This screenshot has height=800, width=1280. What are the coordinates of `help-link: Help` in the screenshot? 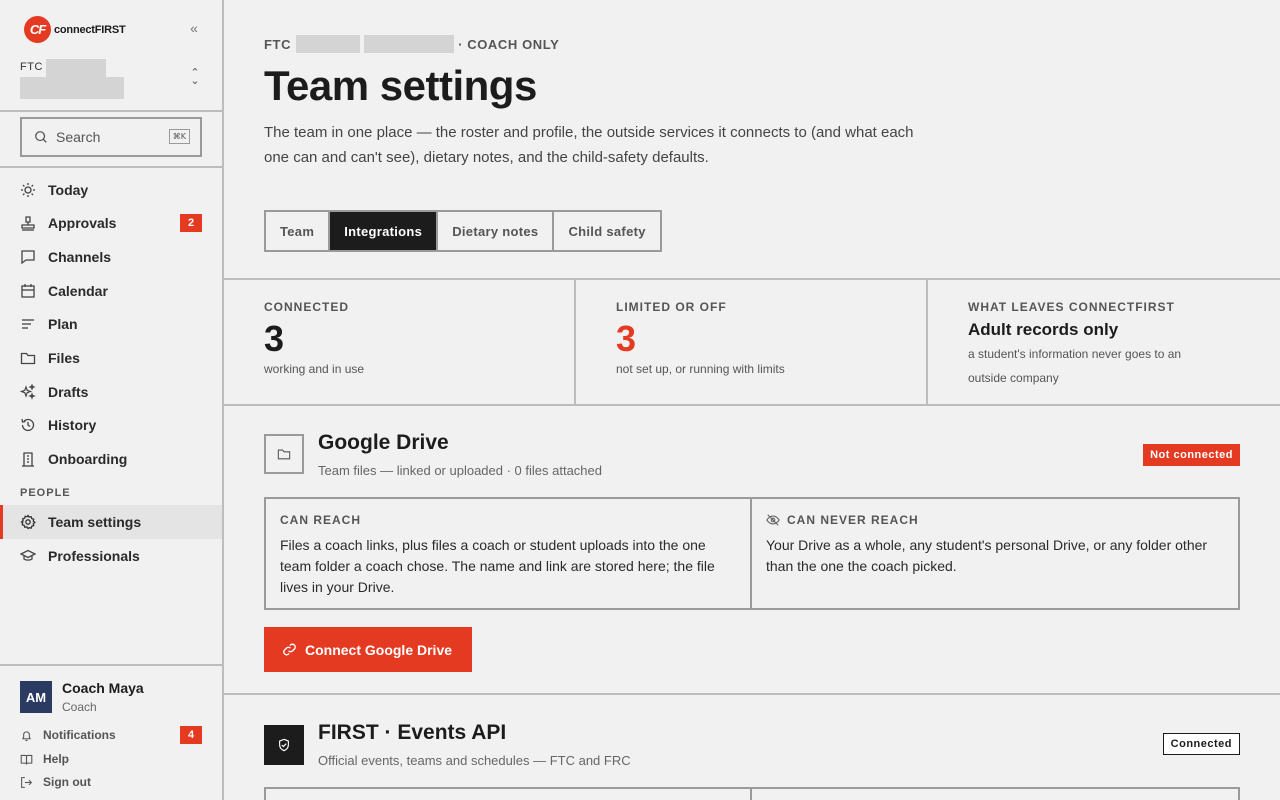 It's located at (112, 759).